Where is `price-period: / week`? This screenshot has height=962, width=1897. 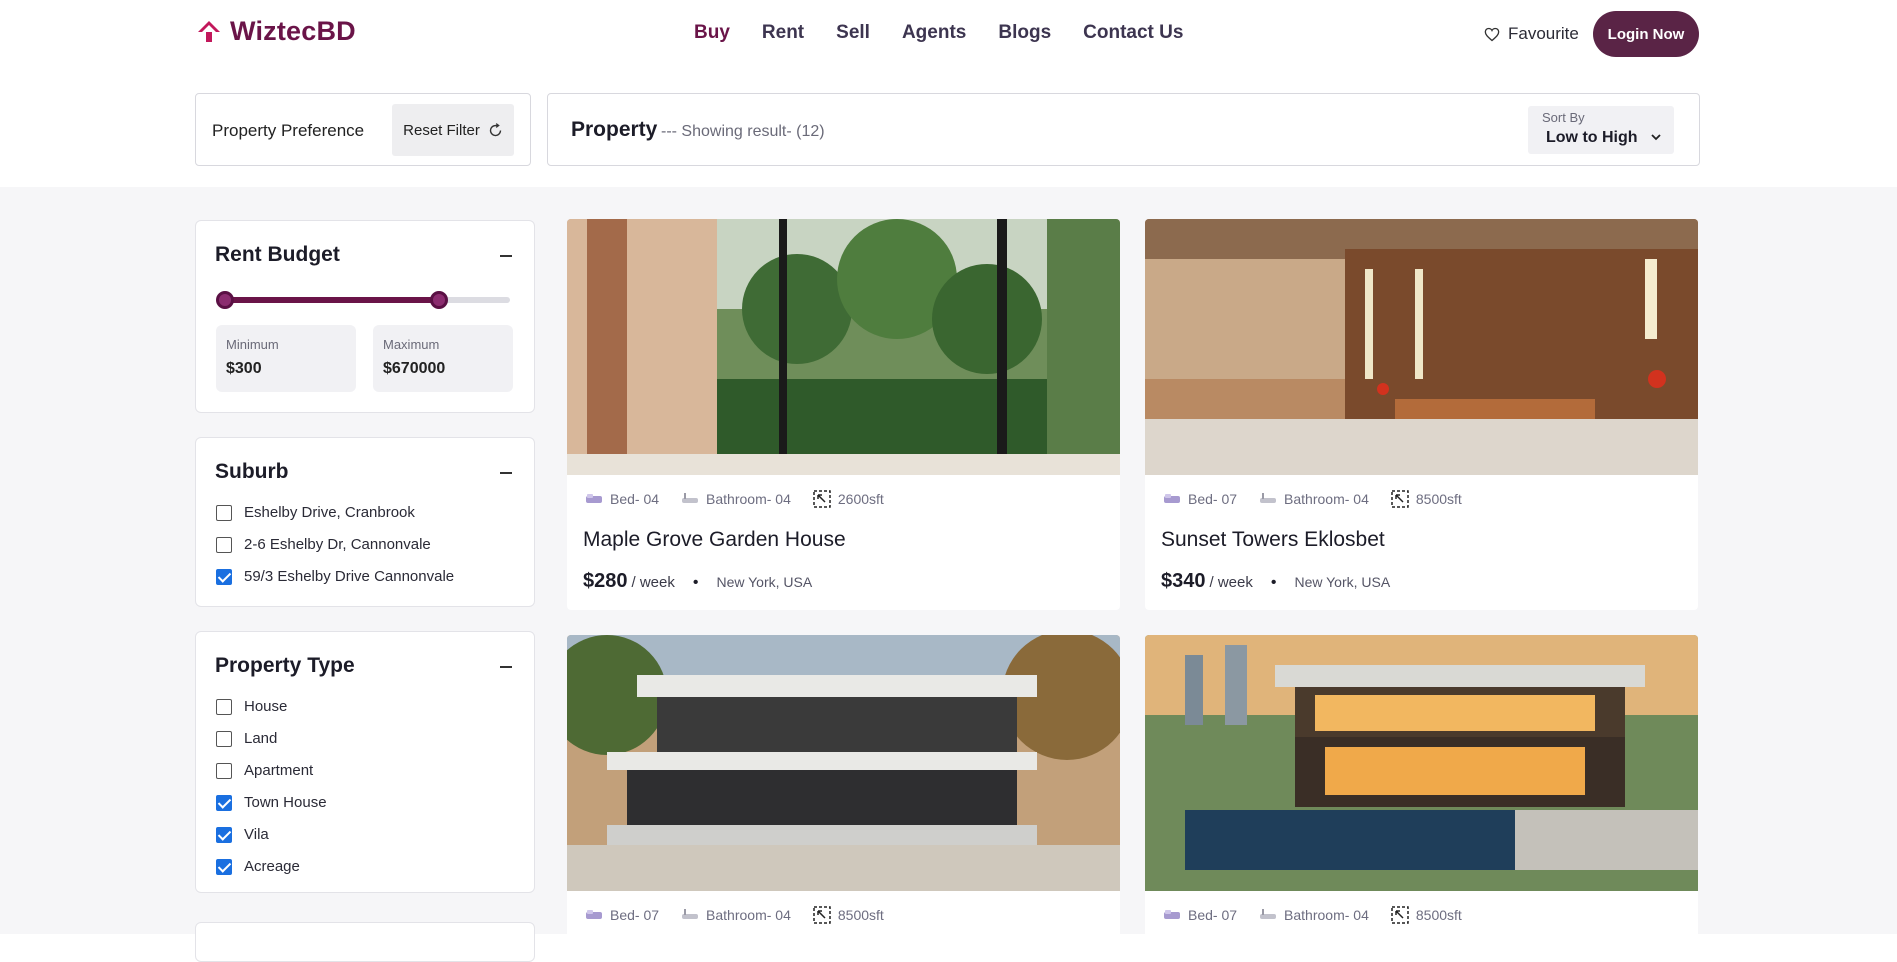 price-period: / week is located at coordinates (1231, 582).